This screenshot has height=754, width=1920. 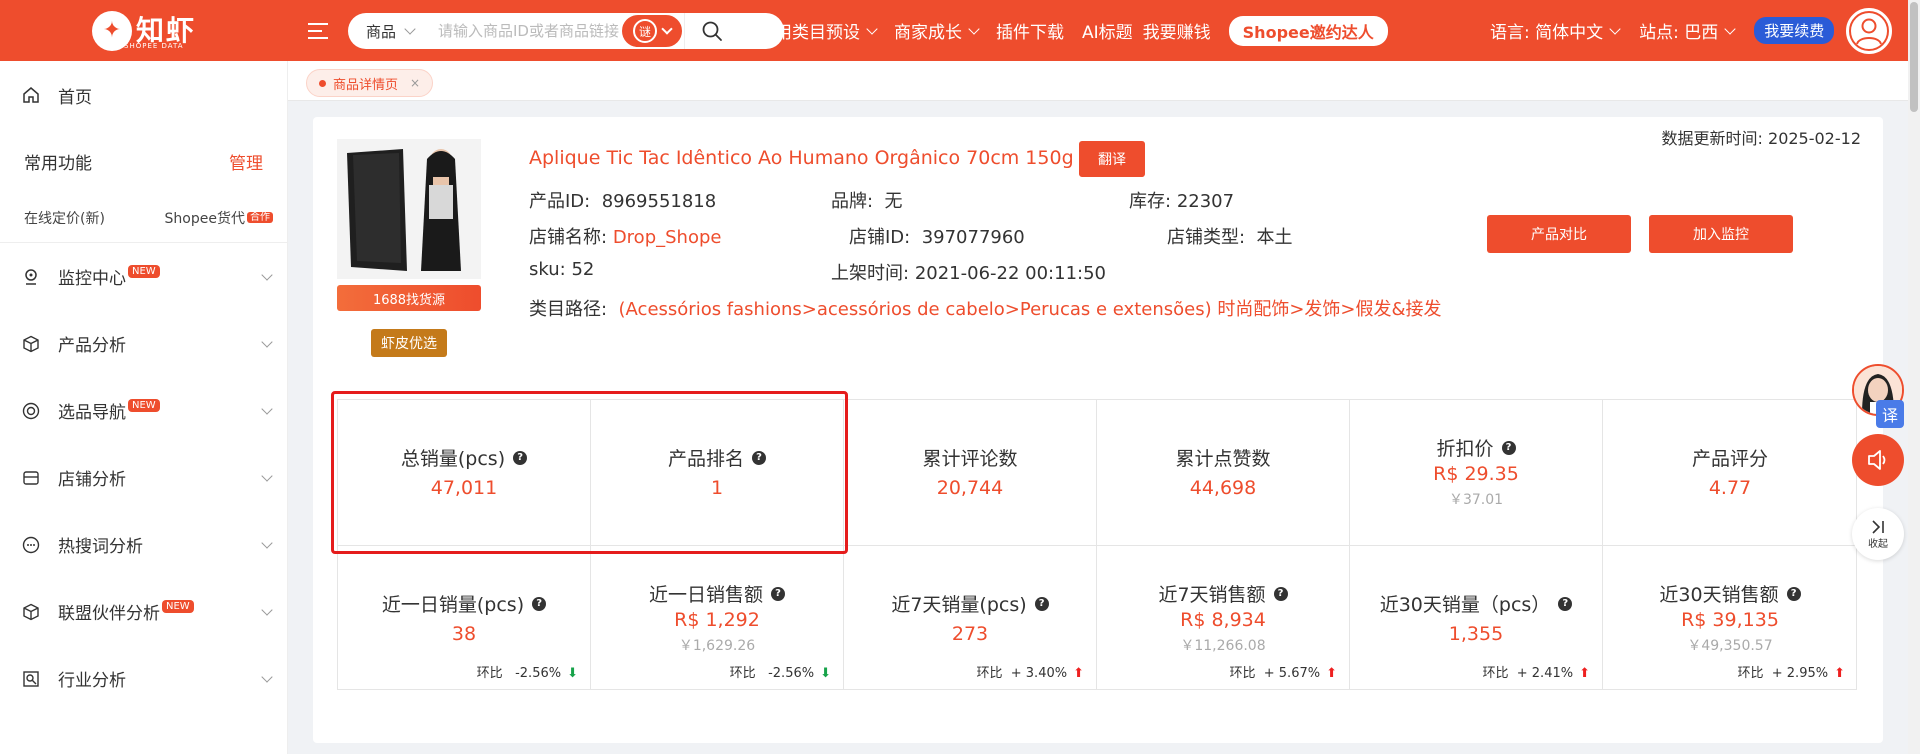 I want to click on translate-button: 翻译, so click(x=1112, y=159).